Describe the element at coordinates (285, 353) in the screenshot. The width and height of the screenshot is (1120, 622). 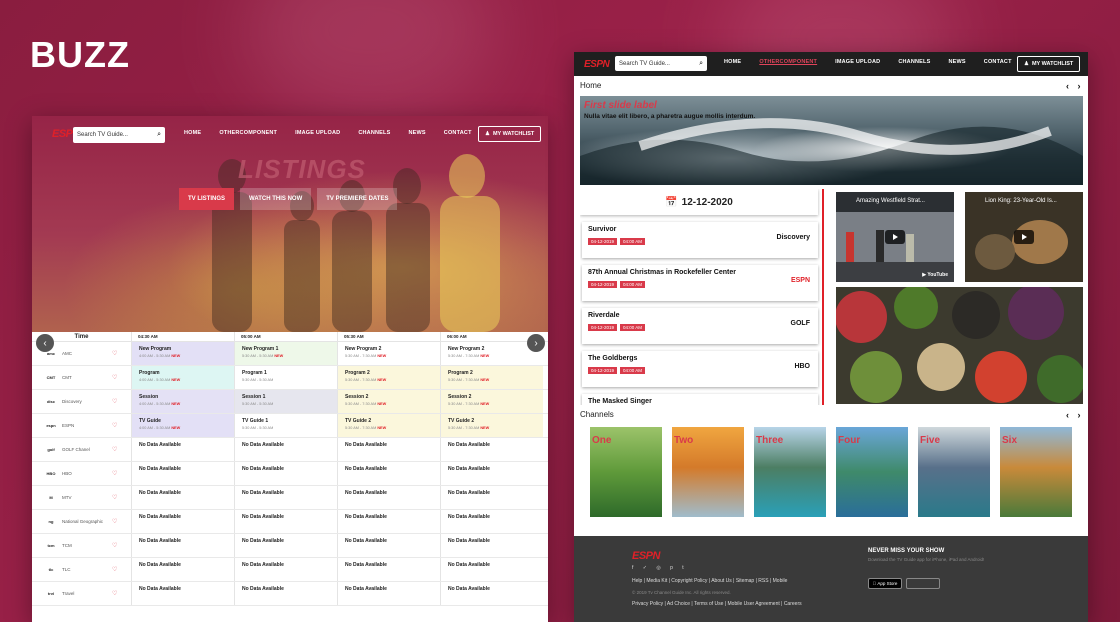
I see `program-cell: New Program 1 5:30 AM - 5:30 AM NEW` at that location.